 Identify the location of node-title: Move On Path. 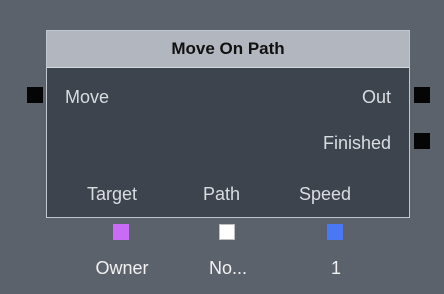
(228, 48).